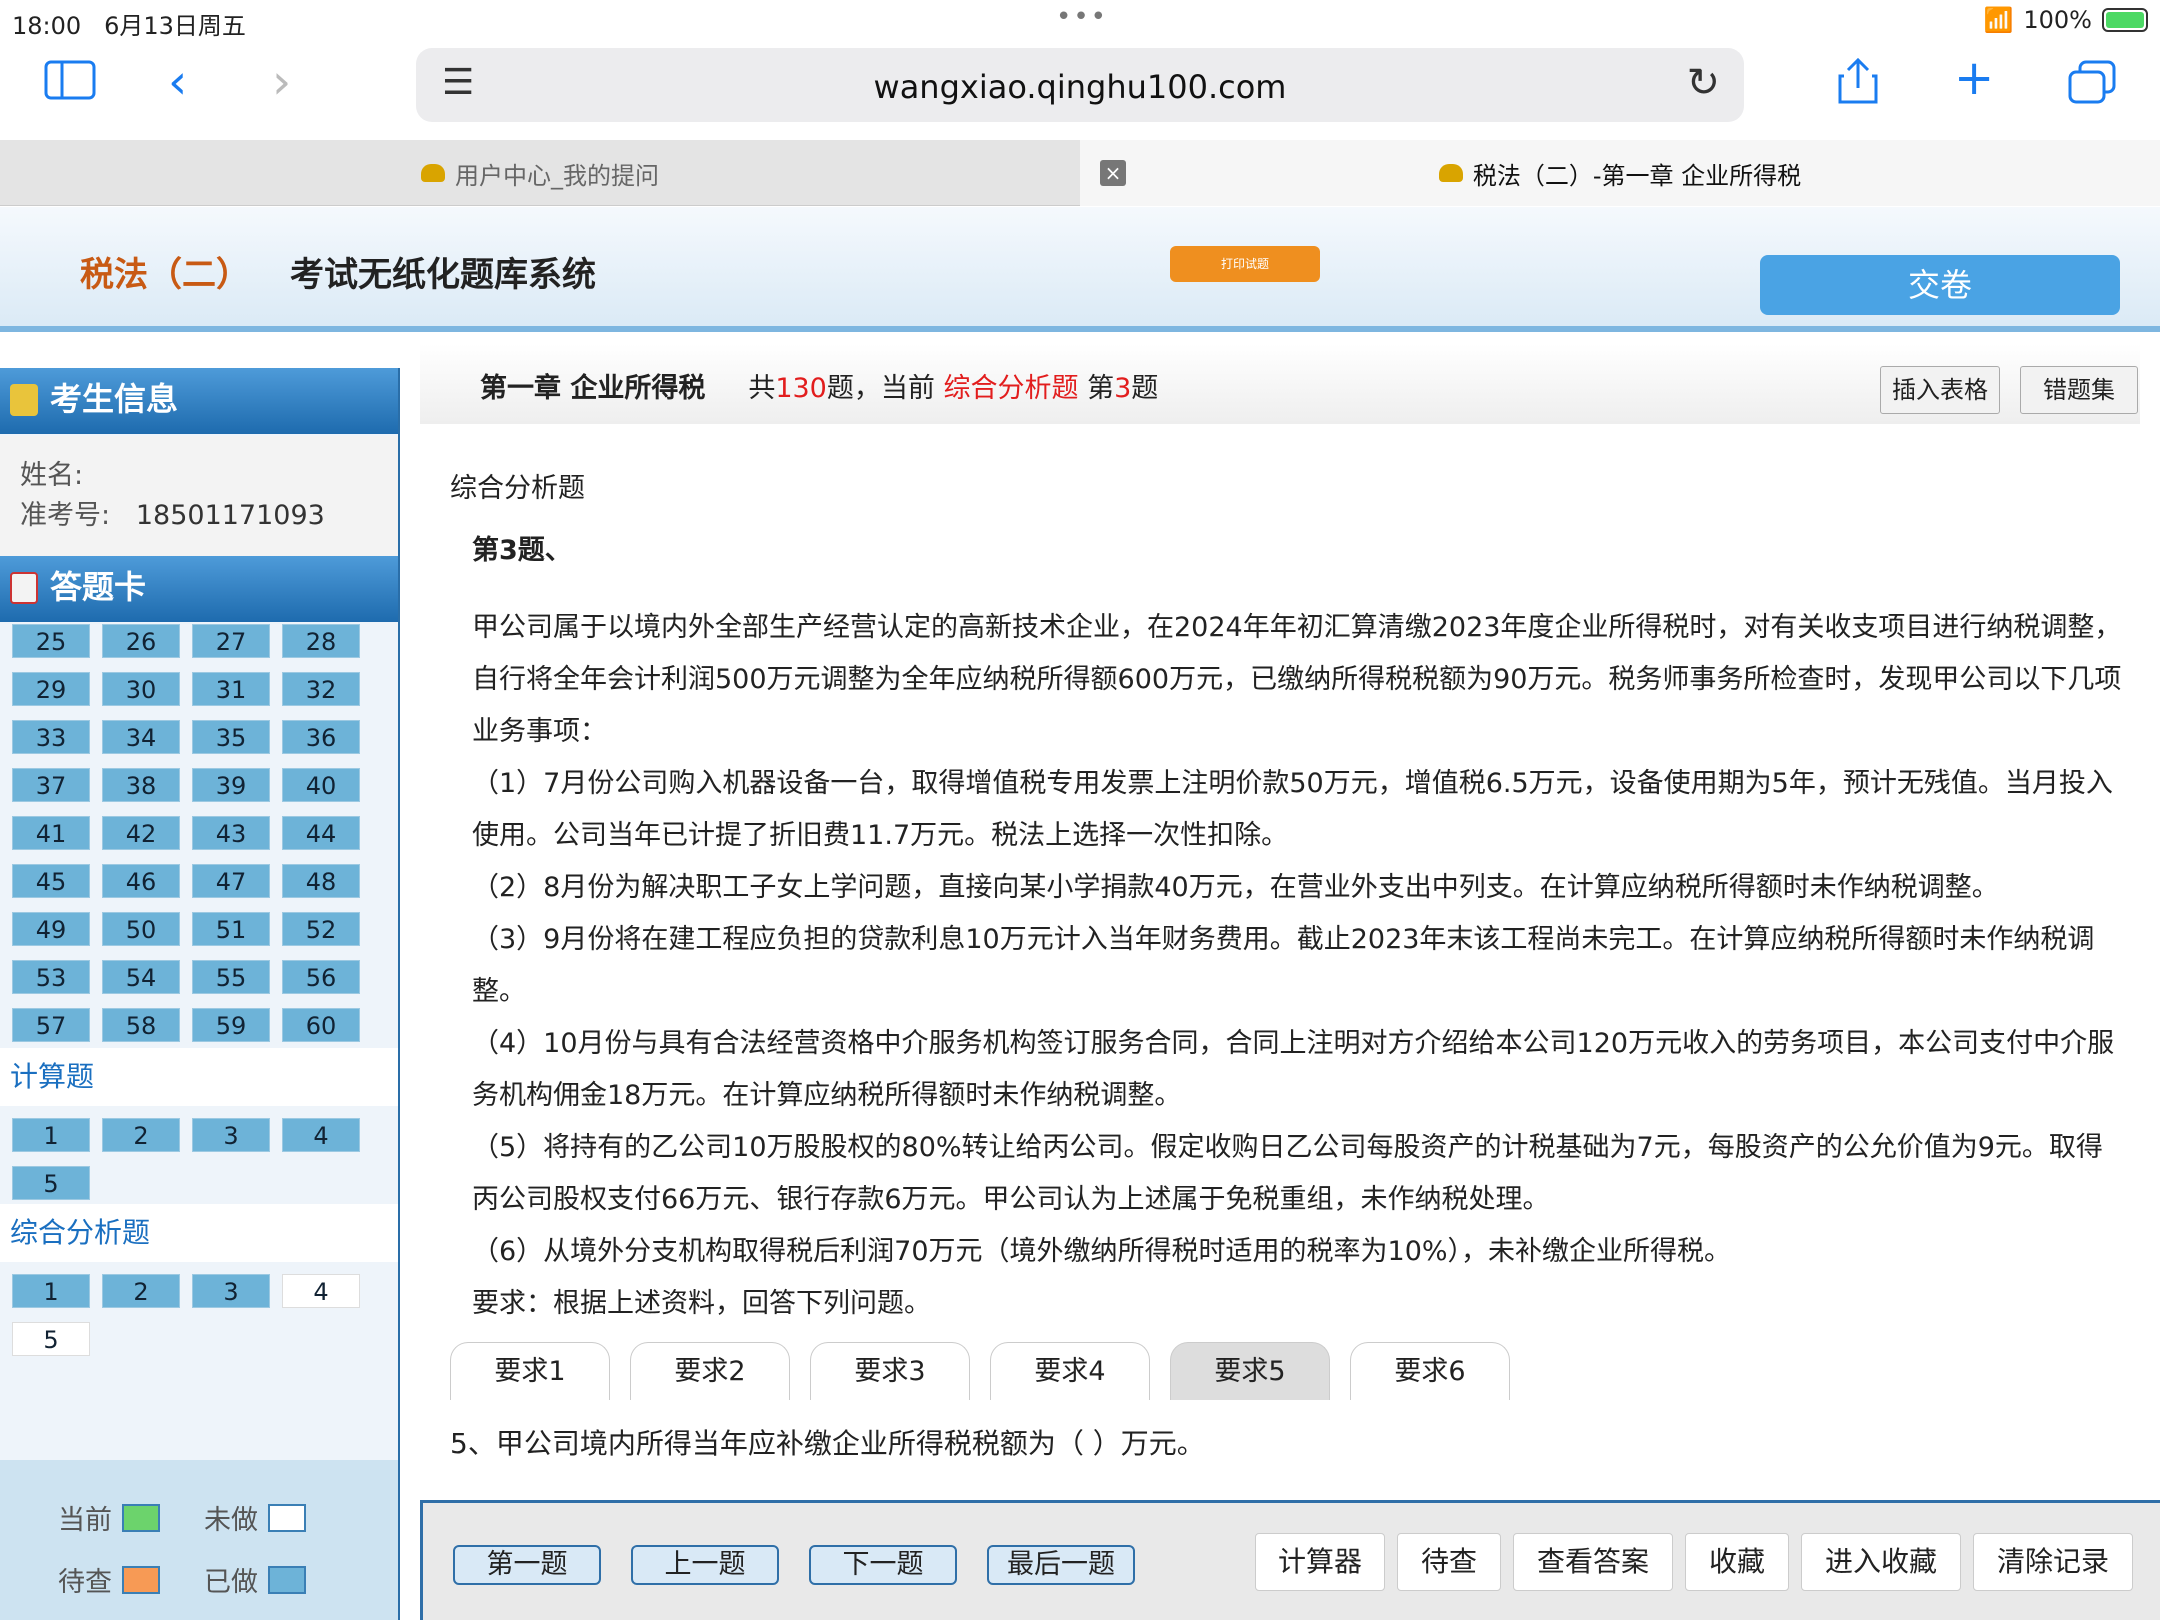 This screenshot has width=2160, height=1620. What do you see at coordinates (1620, 173) in the screenshot?
I see `tab-current: × 税法（二）-第一章 企业所得税` at bounding box center [1620, 173].